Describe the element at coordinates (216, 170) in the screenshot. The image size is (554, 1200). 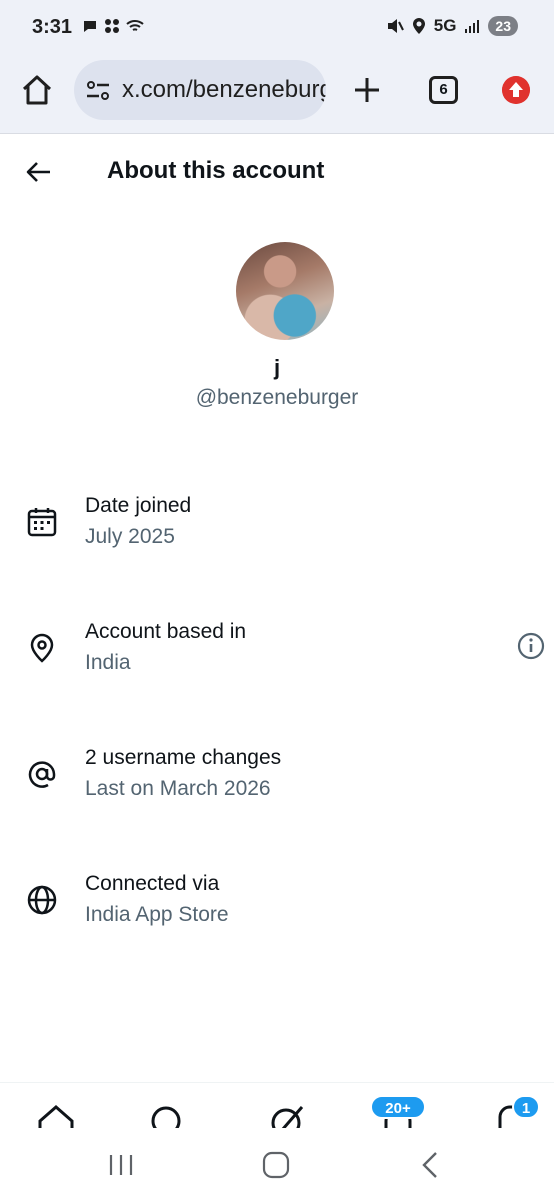
I see `page-title: About this account` at that location.